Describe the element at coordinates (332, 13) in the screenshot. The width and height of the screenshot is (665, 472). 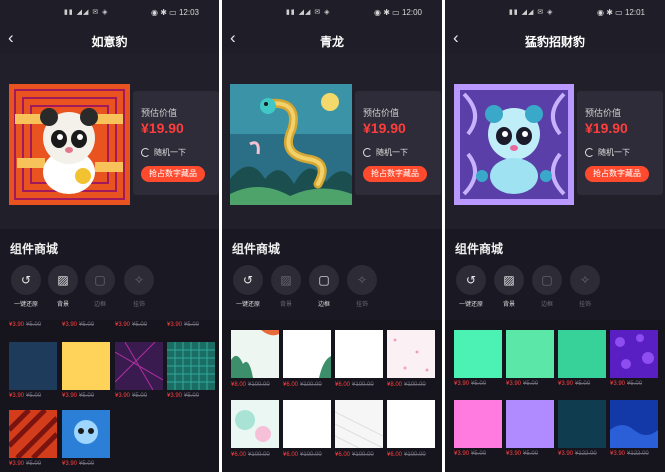
I see `status-bar: ▮▮ ◢◢ ✉ ◈ ◉ ✱ ▭ 12:00` at that location.